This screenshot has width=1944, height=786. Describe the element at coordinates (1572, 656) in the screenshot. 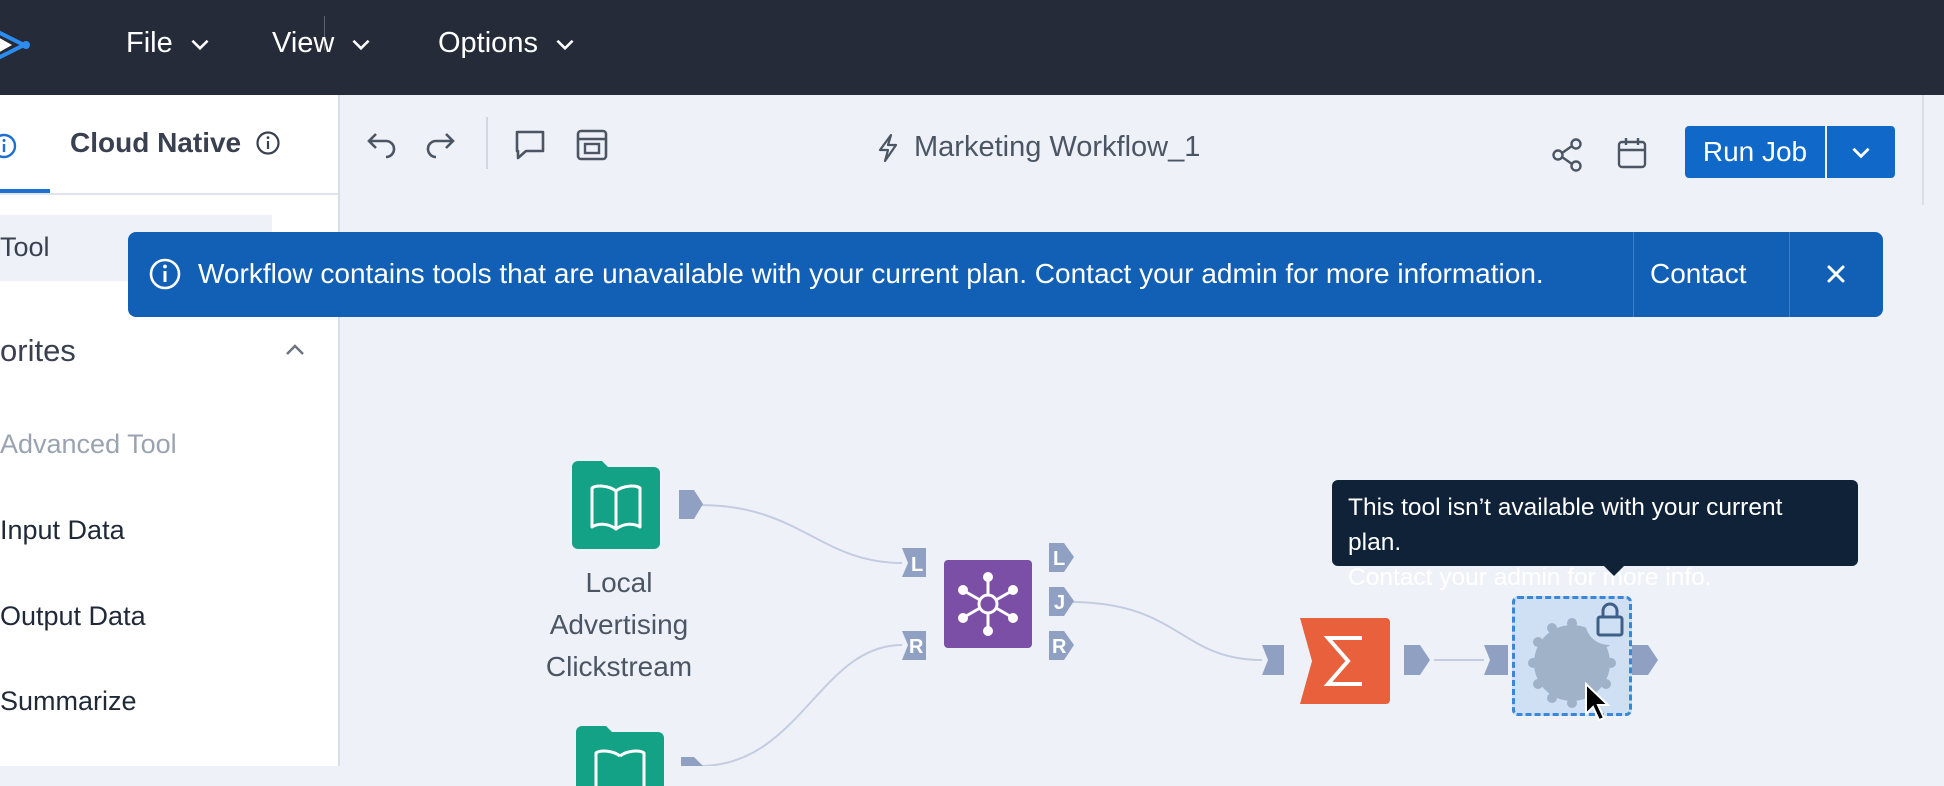

I see `locked-tool` at that location.